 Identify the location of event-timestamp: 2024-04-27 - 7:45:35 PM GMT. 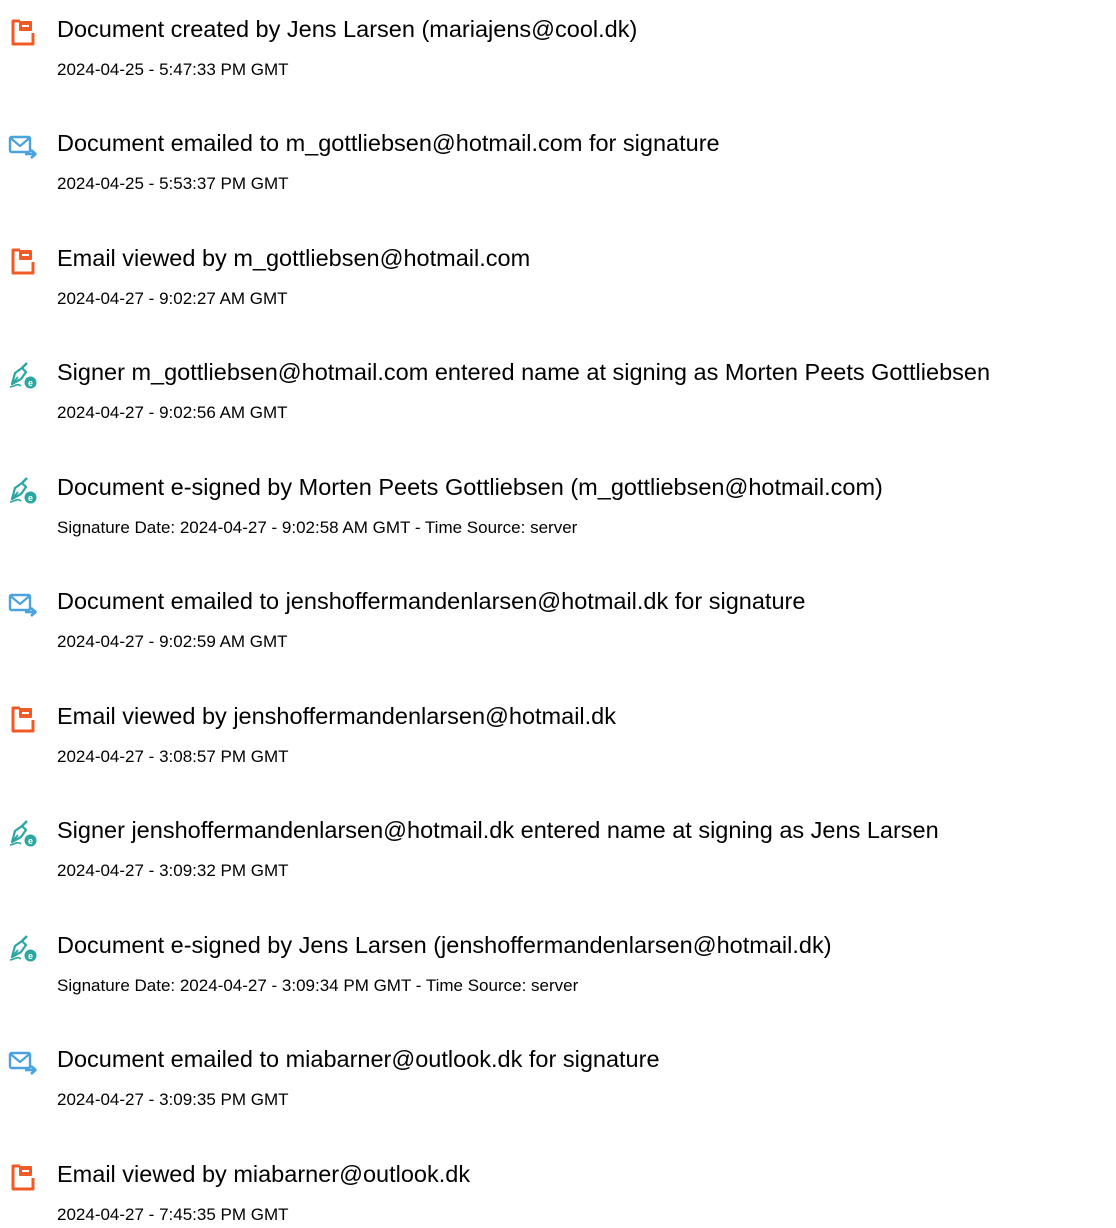
(173, 1214).